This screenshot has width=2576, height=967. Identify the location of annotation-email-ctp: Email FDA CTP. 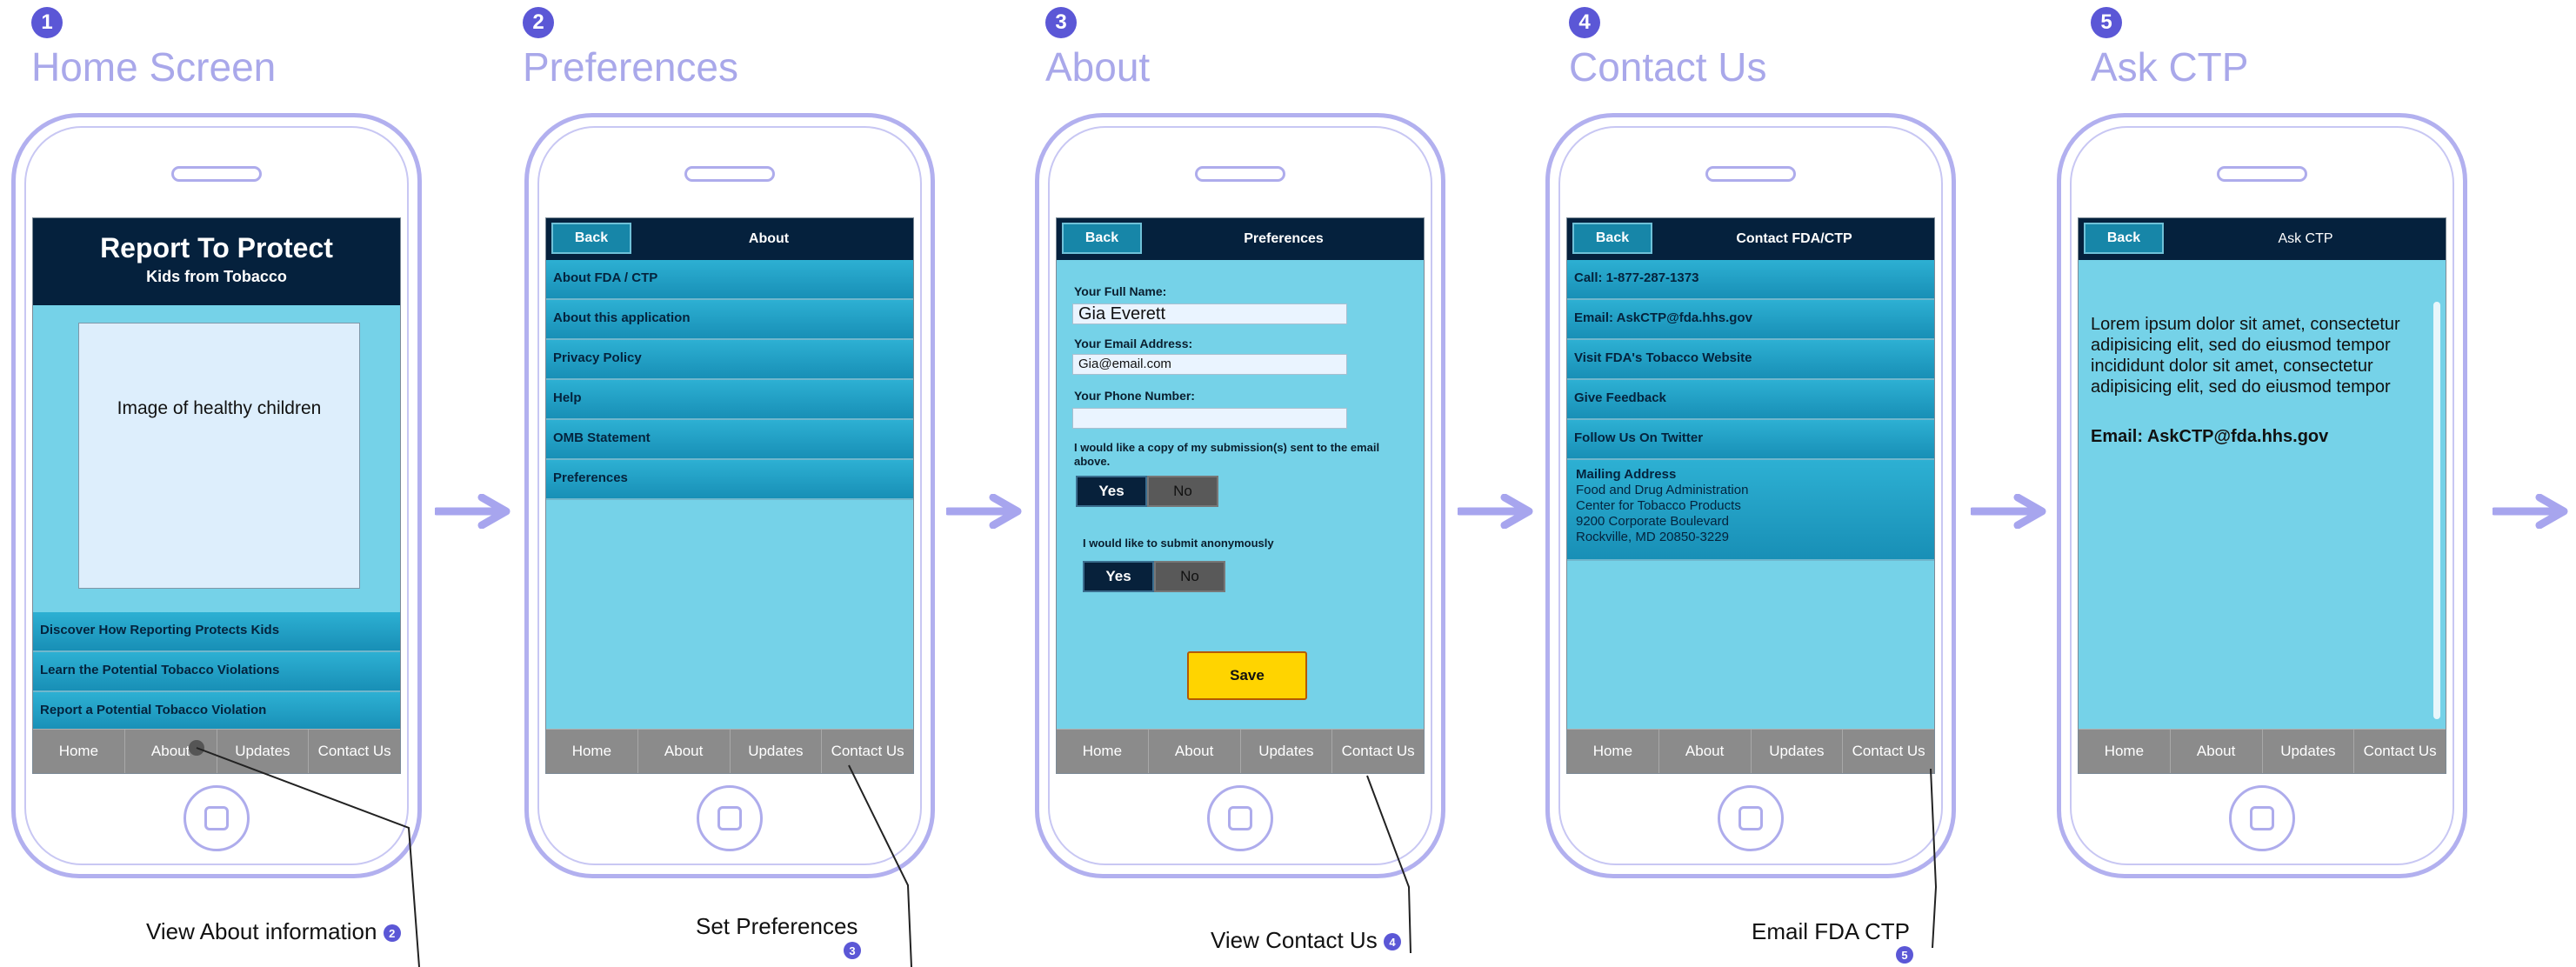
(1831, 931).